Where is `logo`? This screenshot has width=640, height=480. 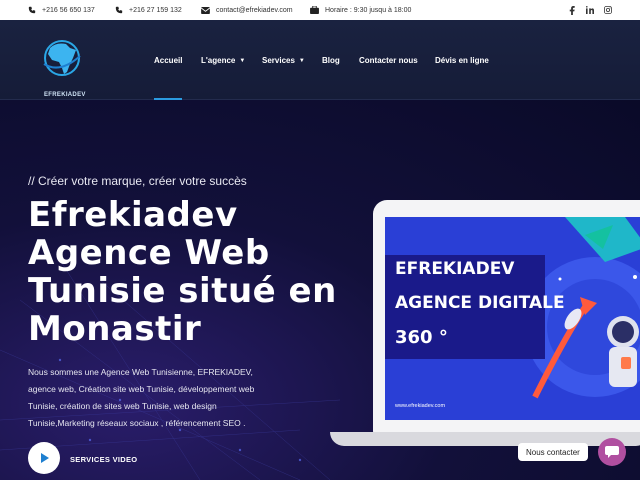
logo is located at coordinates (65, 63).